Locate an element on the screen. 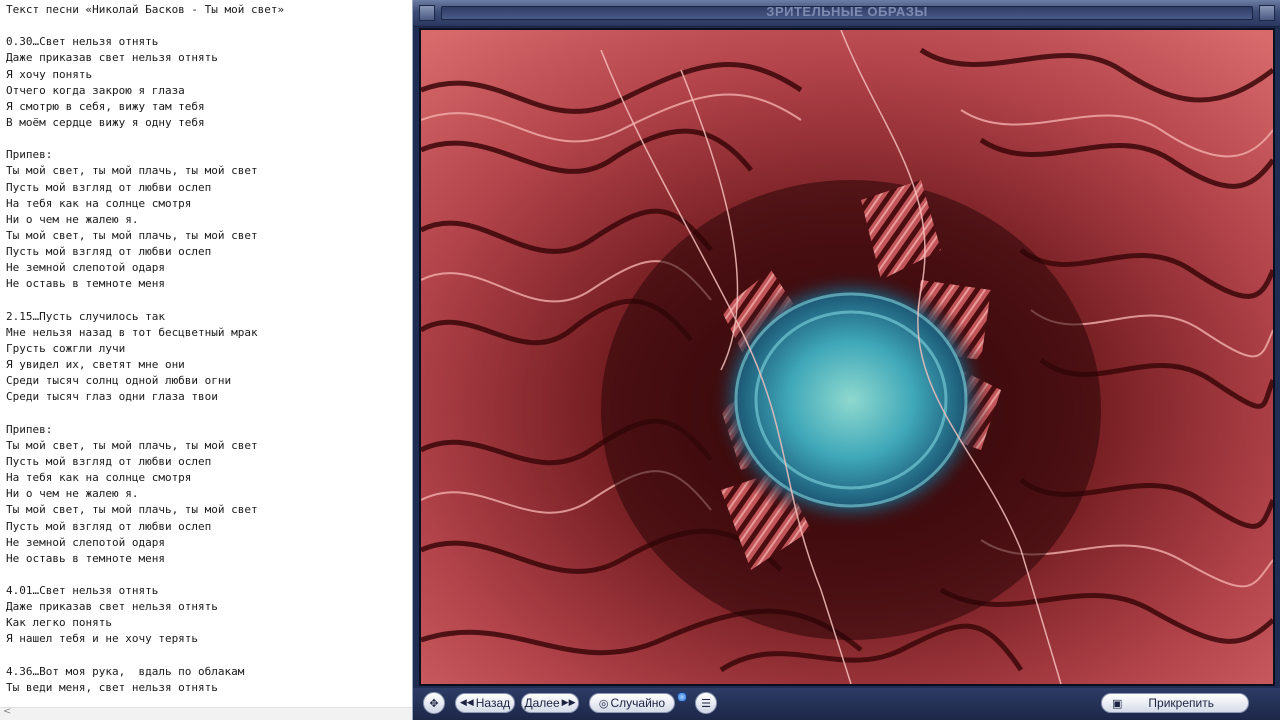 The image size is (1280, 720). window-title: ЗРИТЕЛЬНЫЕ ОБРАЗЫ is located at coordinates (847, 11).